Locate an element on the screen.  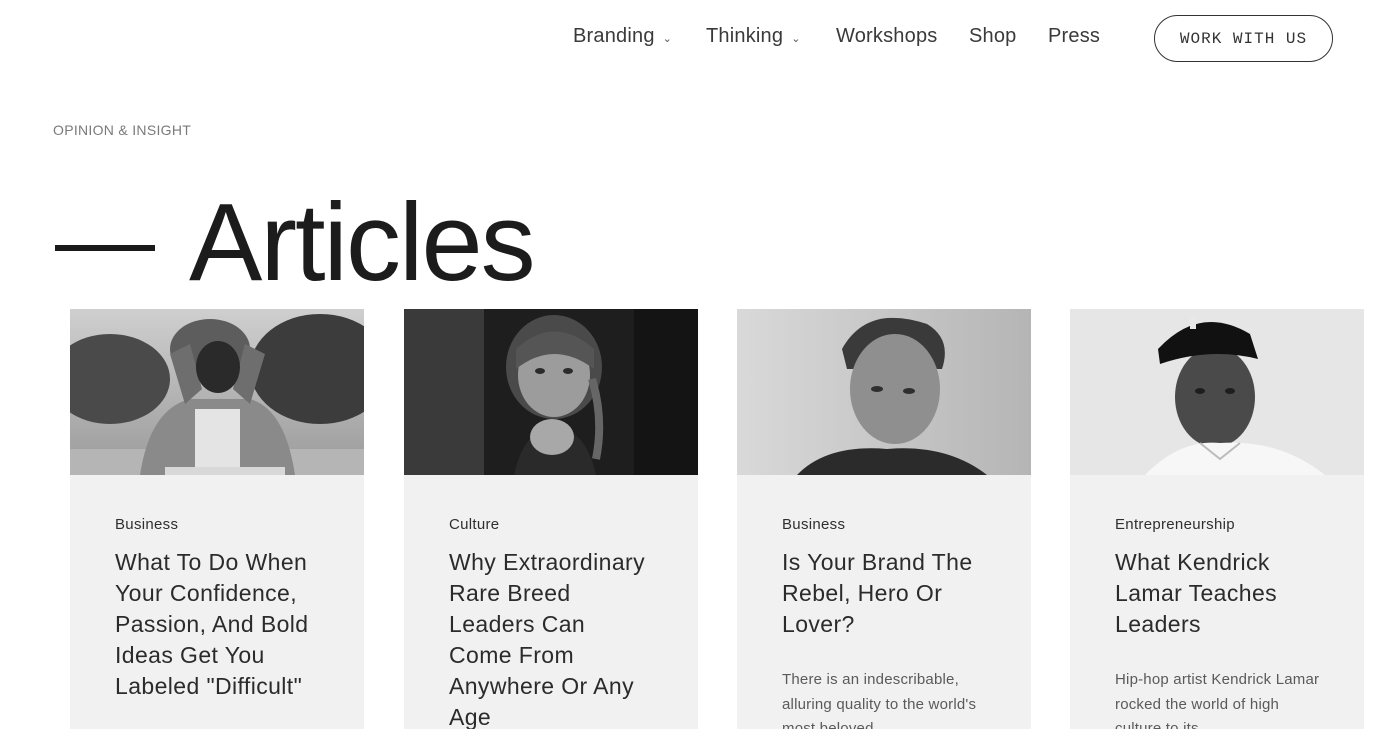
nav-item-press: Press is located at coordinates (1074, 36).